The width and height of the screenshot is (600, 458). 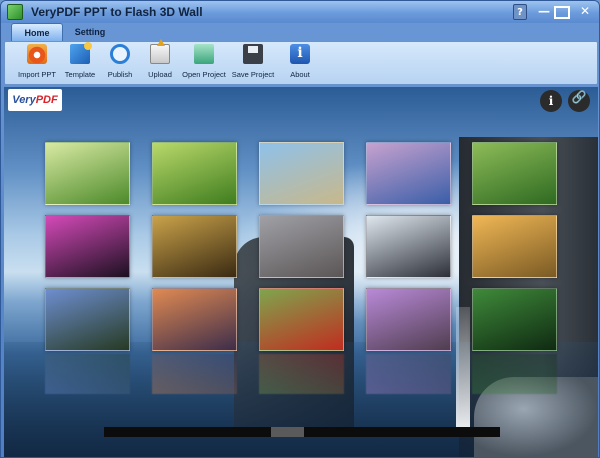 I want to click on import-ppt-icon, so click(x=37, y=54).